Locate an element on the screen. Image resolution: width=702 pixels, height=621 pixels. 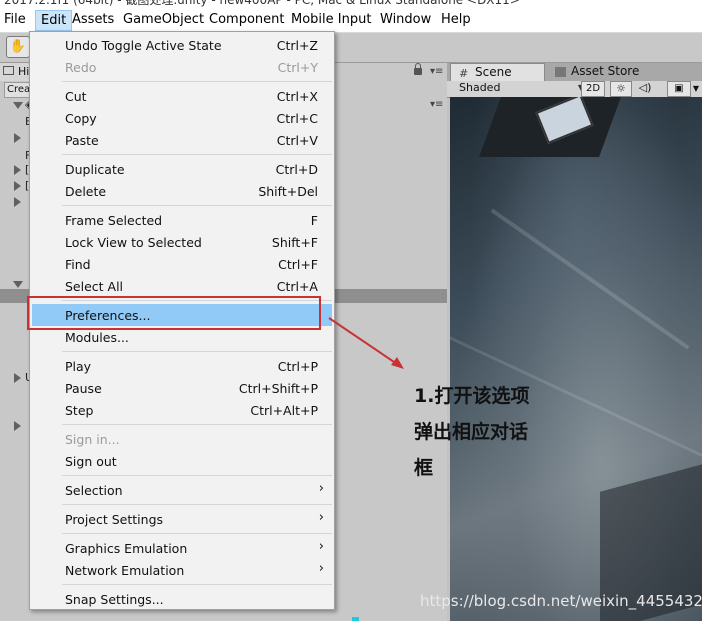
annotation-text: 1.打开该选项 弹出相应对话 框 is located at coordinates (489, 432).